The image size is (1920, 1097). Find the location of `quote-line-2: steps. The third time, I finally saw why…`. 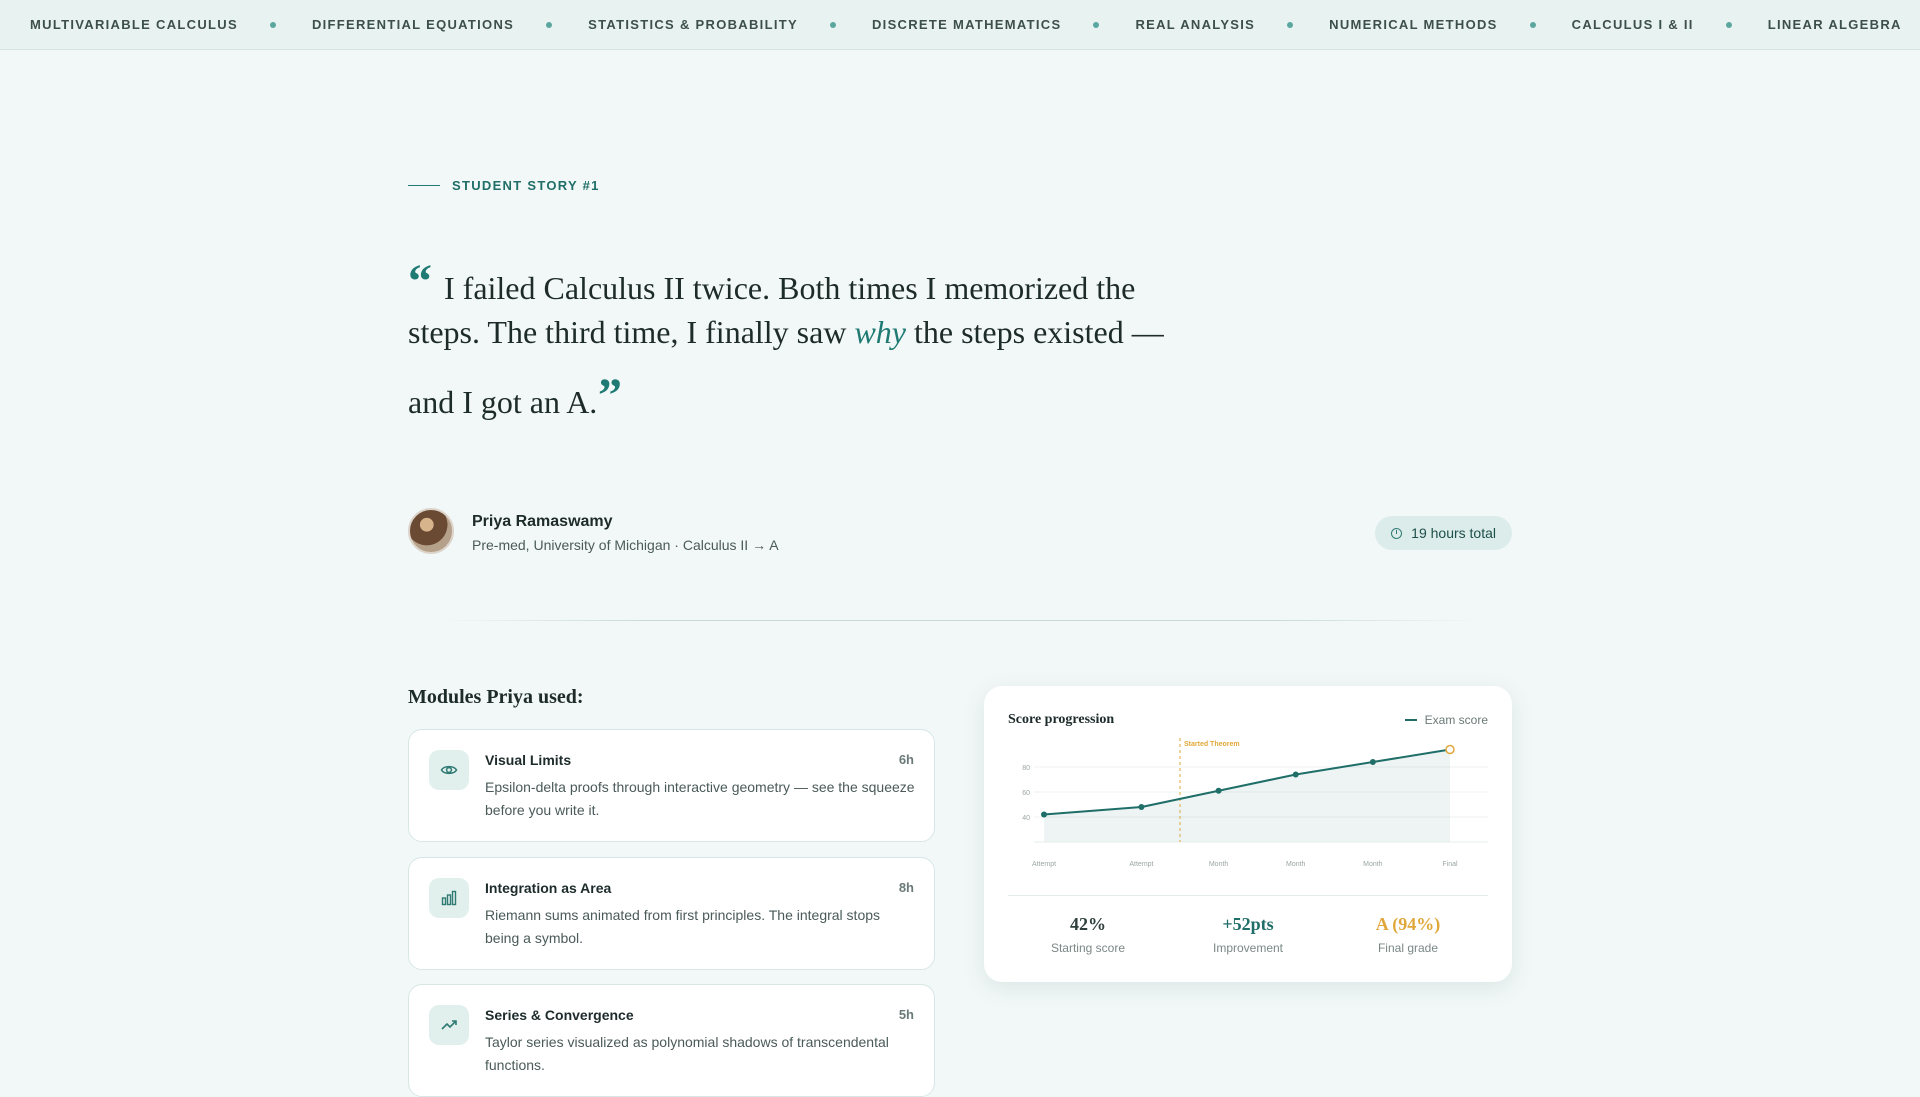

quote-line-2: steps. The third time, I finally saw why… is located at coordinates (786, 332).